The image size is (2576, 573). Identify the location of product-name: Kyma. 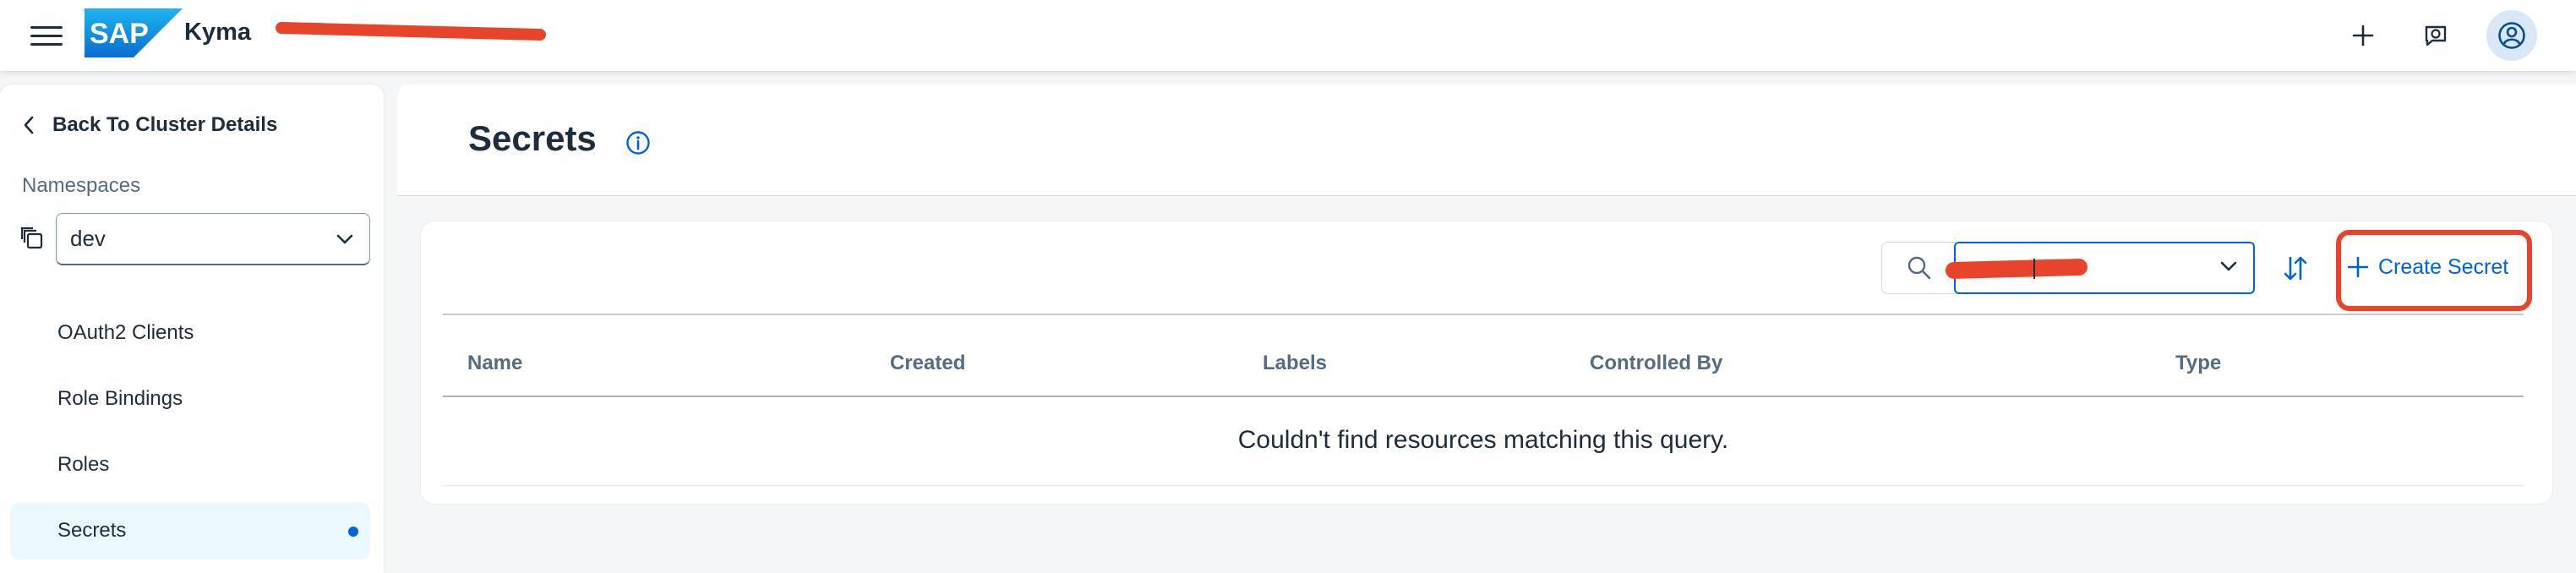
(217, 32).